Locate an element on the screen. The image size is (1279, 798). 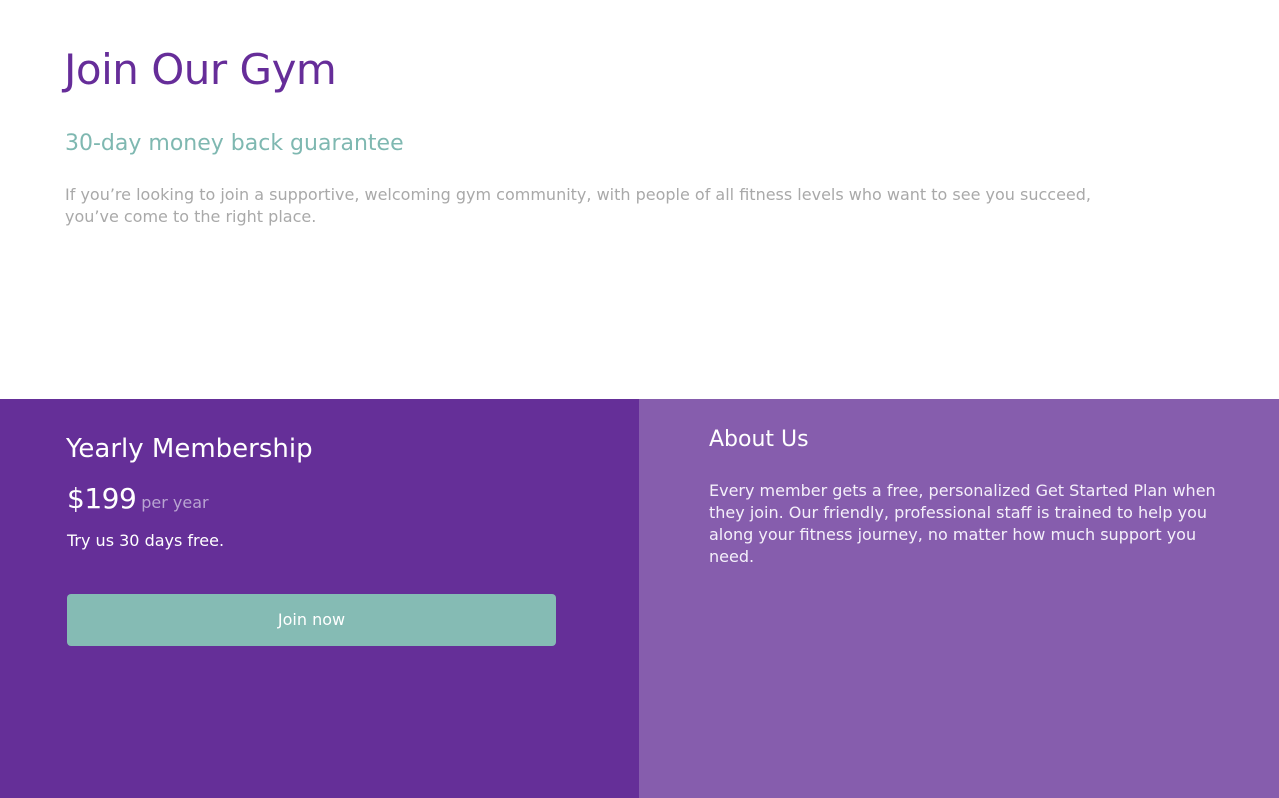
about-title: About Us is located at coordinates (759, 439).